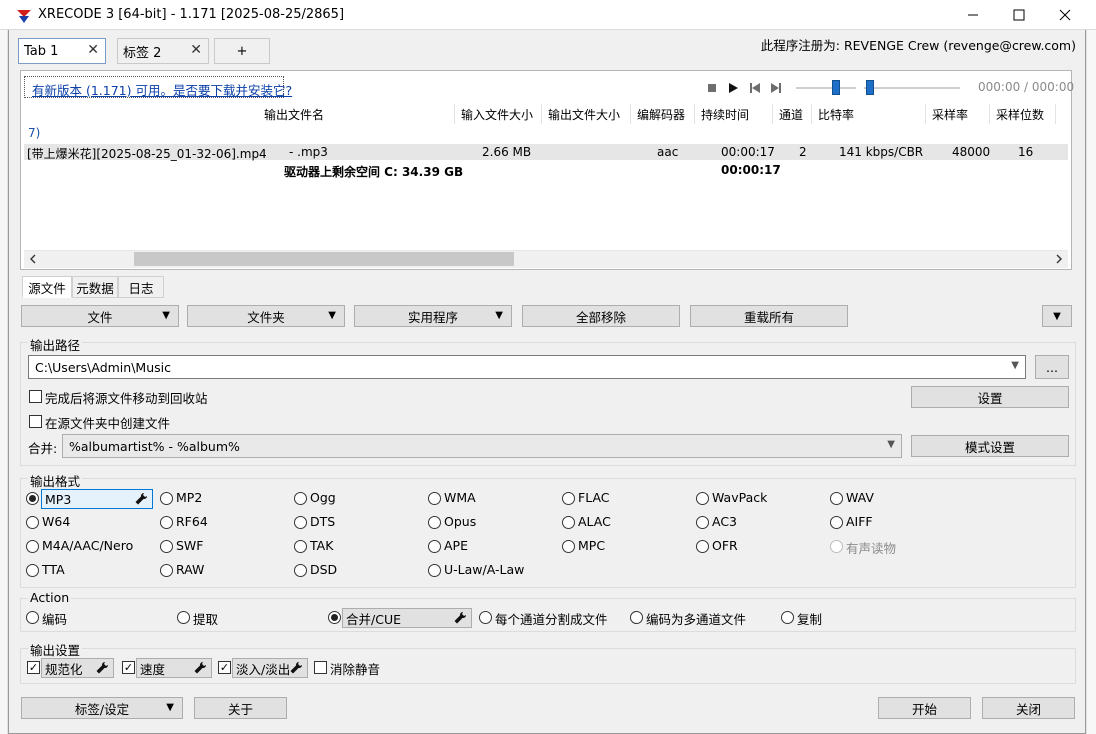 This screenshot has width=1096, height=734. I want to click on speed-checkbox: ✓, so click(128, 667).